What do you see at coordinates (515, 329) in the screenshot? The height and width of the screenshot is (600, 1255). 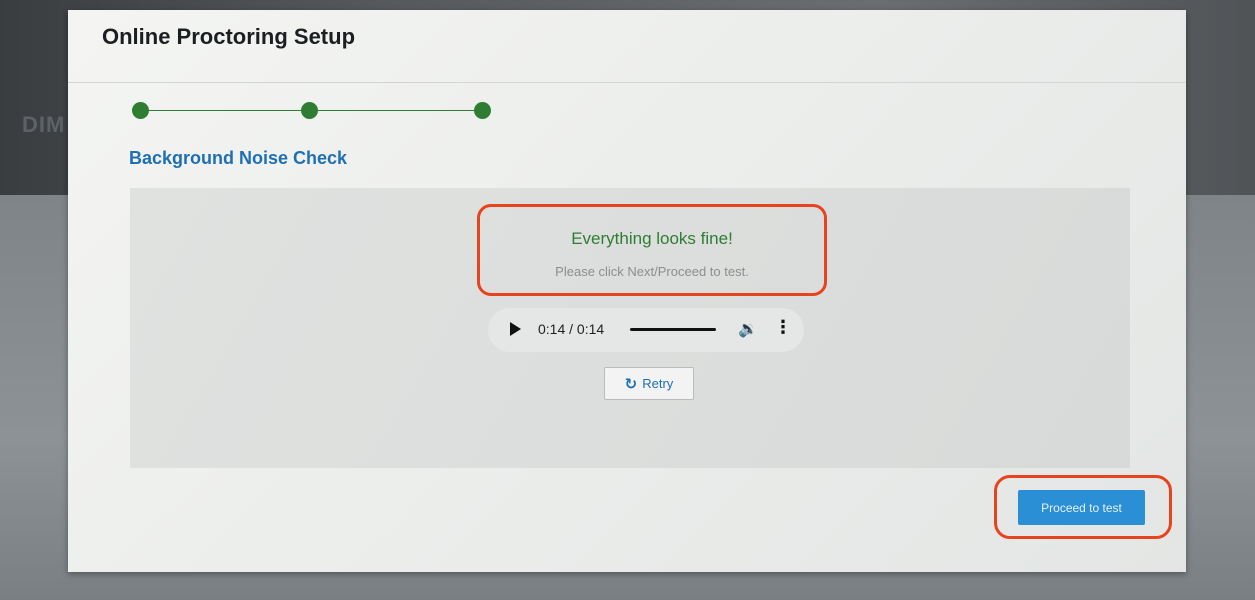 I see `play-icon` at bounding box center [515, 329].